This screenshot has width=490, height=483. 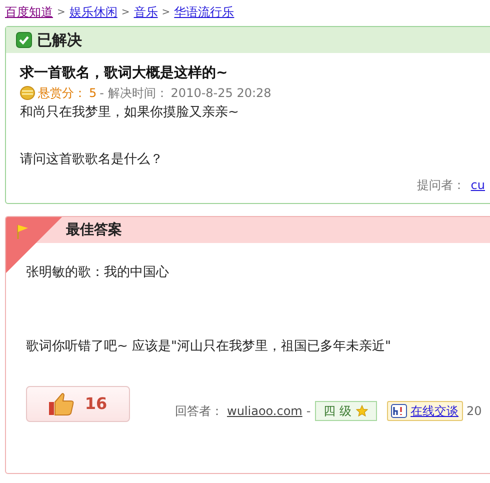 What do you see at coordinates (29, 12) in the screenshot?
I see `breadcrumb-link: 百度知道` at bounding box center [29, 12].